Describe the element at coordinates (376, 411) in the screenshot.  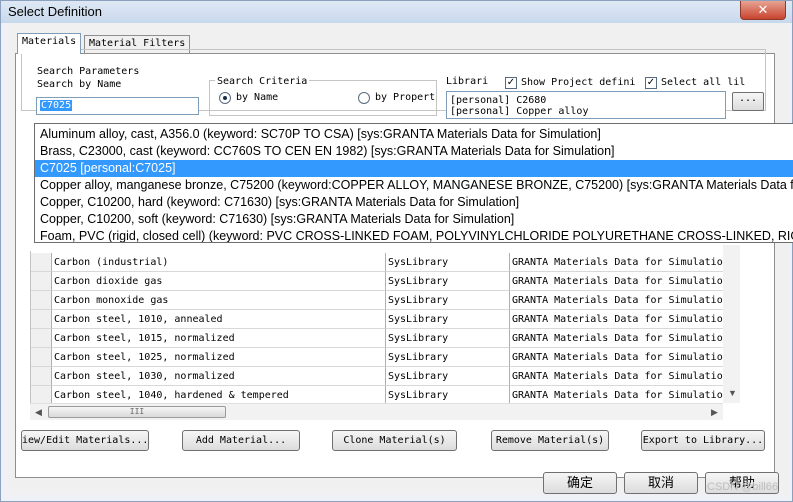
I see `table-horizontal-scrollbar: ◀ III ▶` at that location.